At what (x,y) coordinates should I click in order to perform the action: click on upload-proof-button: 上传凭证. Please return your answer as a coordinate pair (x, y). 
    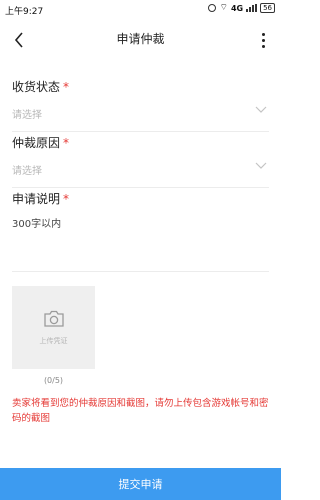
    Looking at the image, I should click on (53, 327).